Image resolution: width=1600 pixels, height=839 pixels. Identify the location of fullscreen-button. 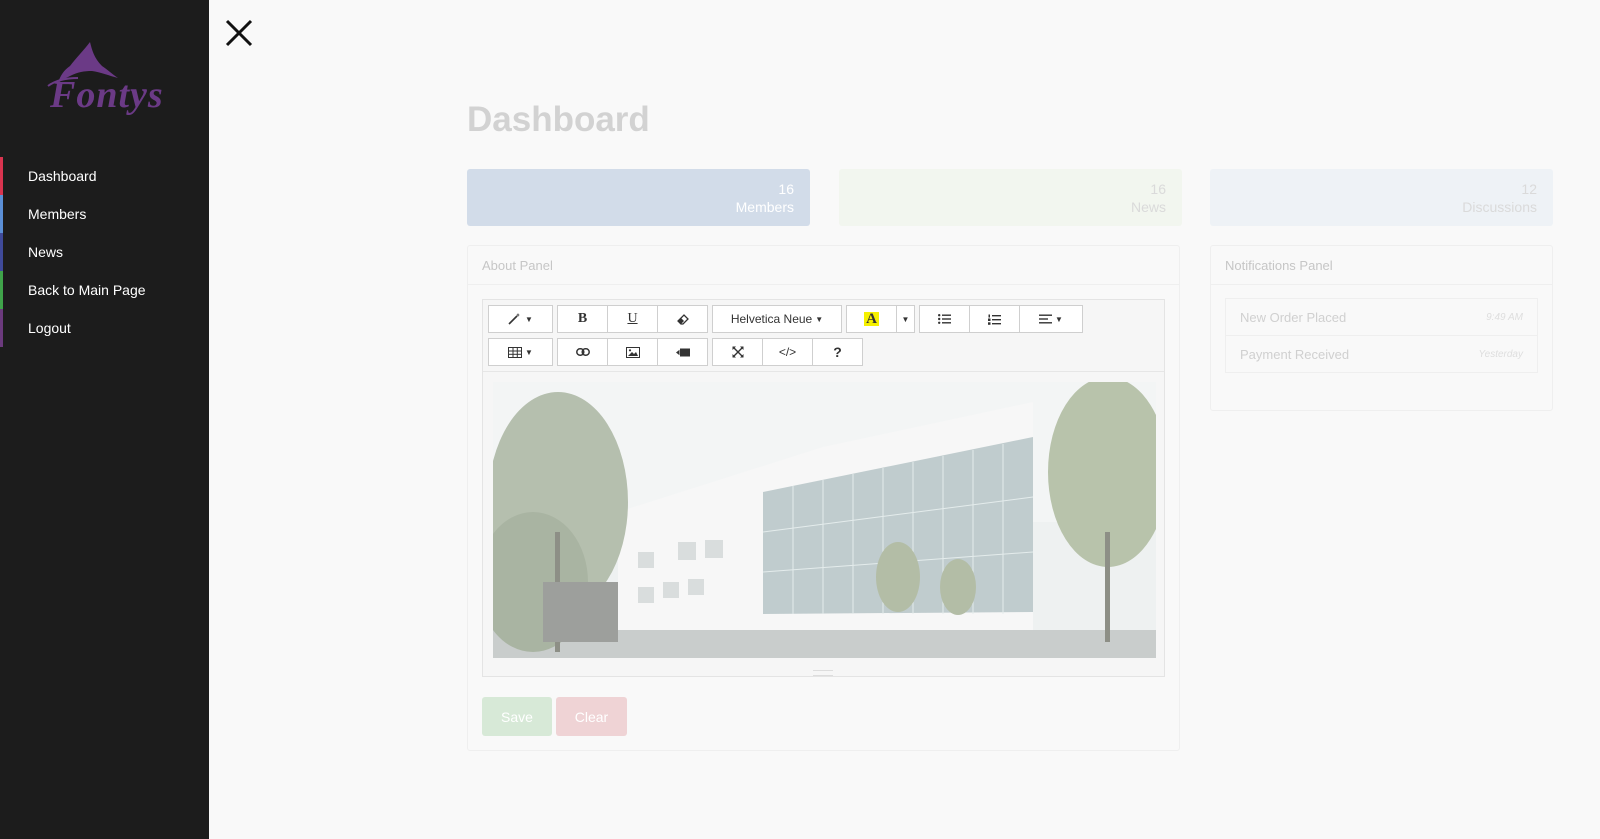
(737, 352).